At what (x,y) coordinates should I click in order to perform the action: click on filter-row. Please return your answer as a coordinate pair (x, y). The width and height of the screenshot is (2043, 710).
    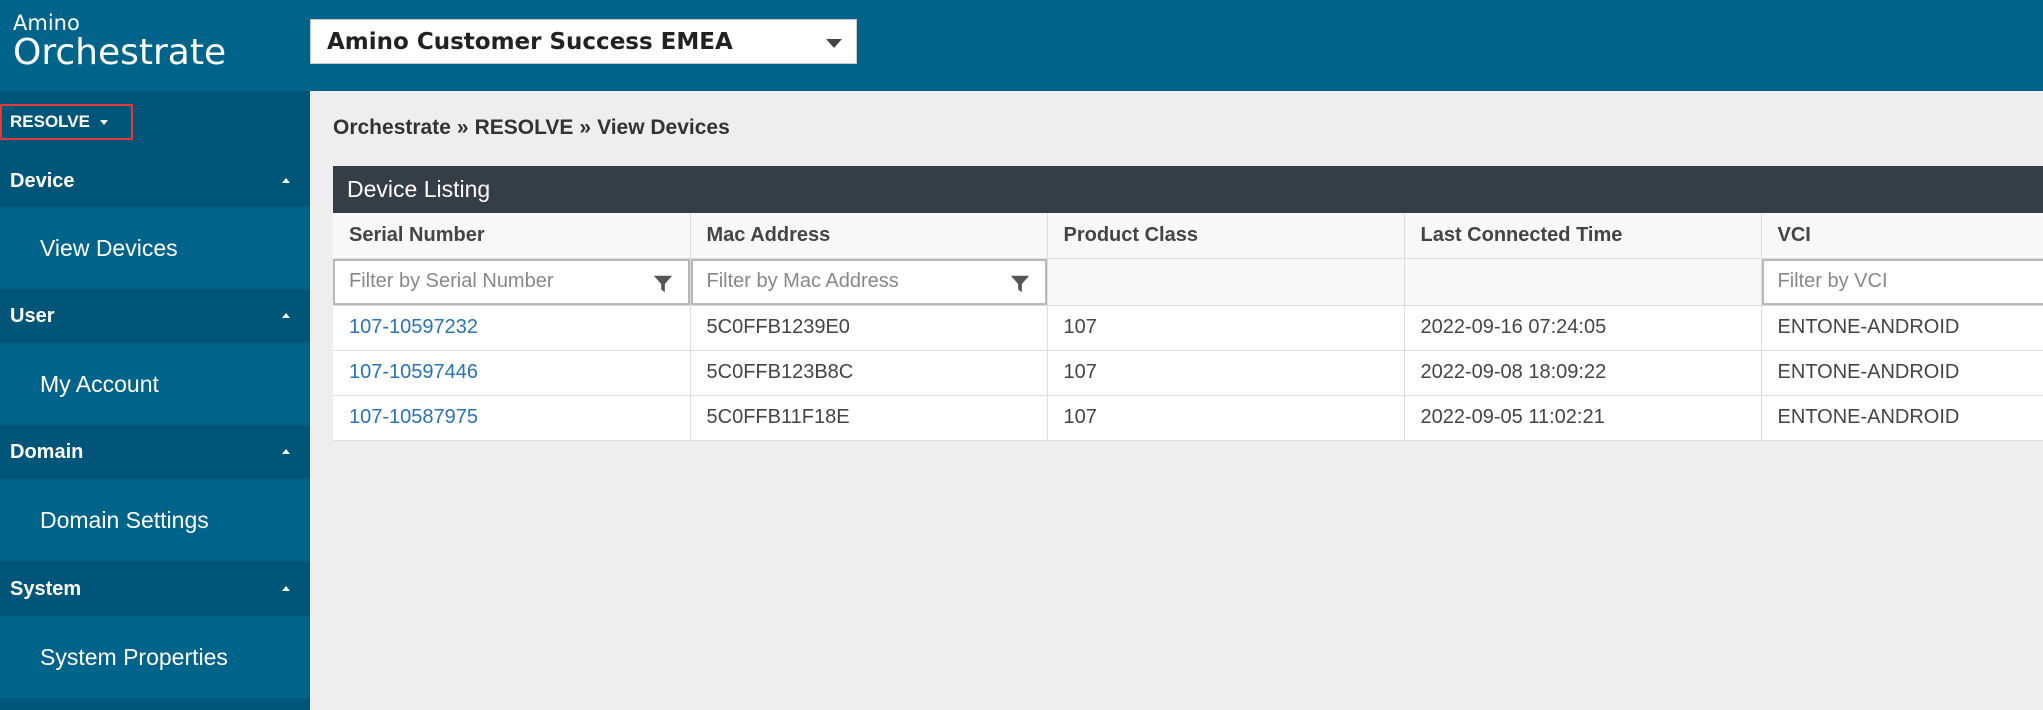
    Looking at the image, I should click on (1188, 282).